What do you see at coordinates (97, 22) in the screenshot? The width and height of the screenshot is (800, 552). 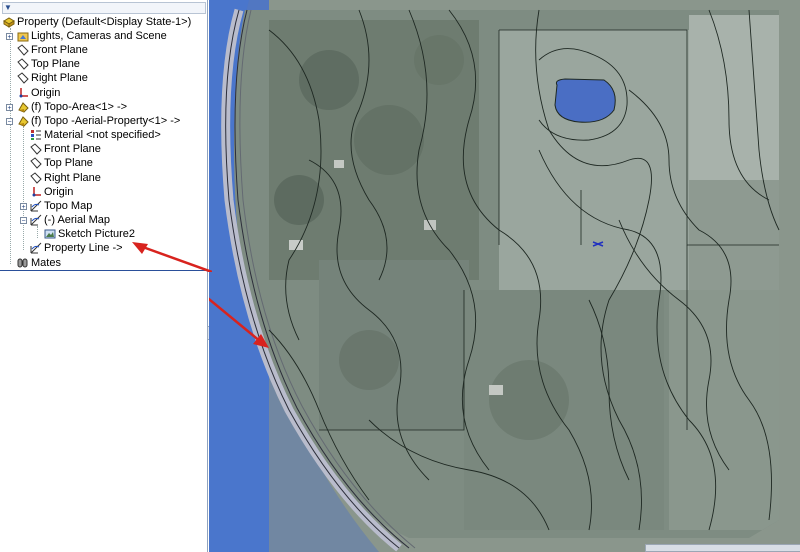 I see `tree-node-property-assembly: Property (Default<Display State-1>)` at bounding box center [97, 22].